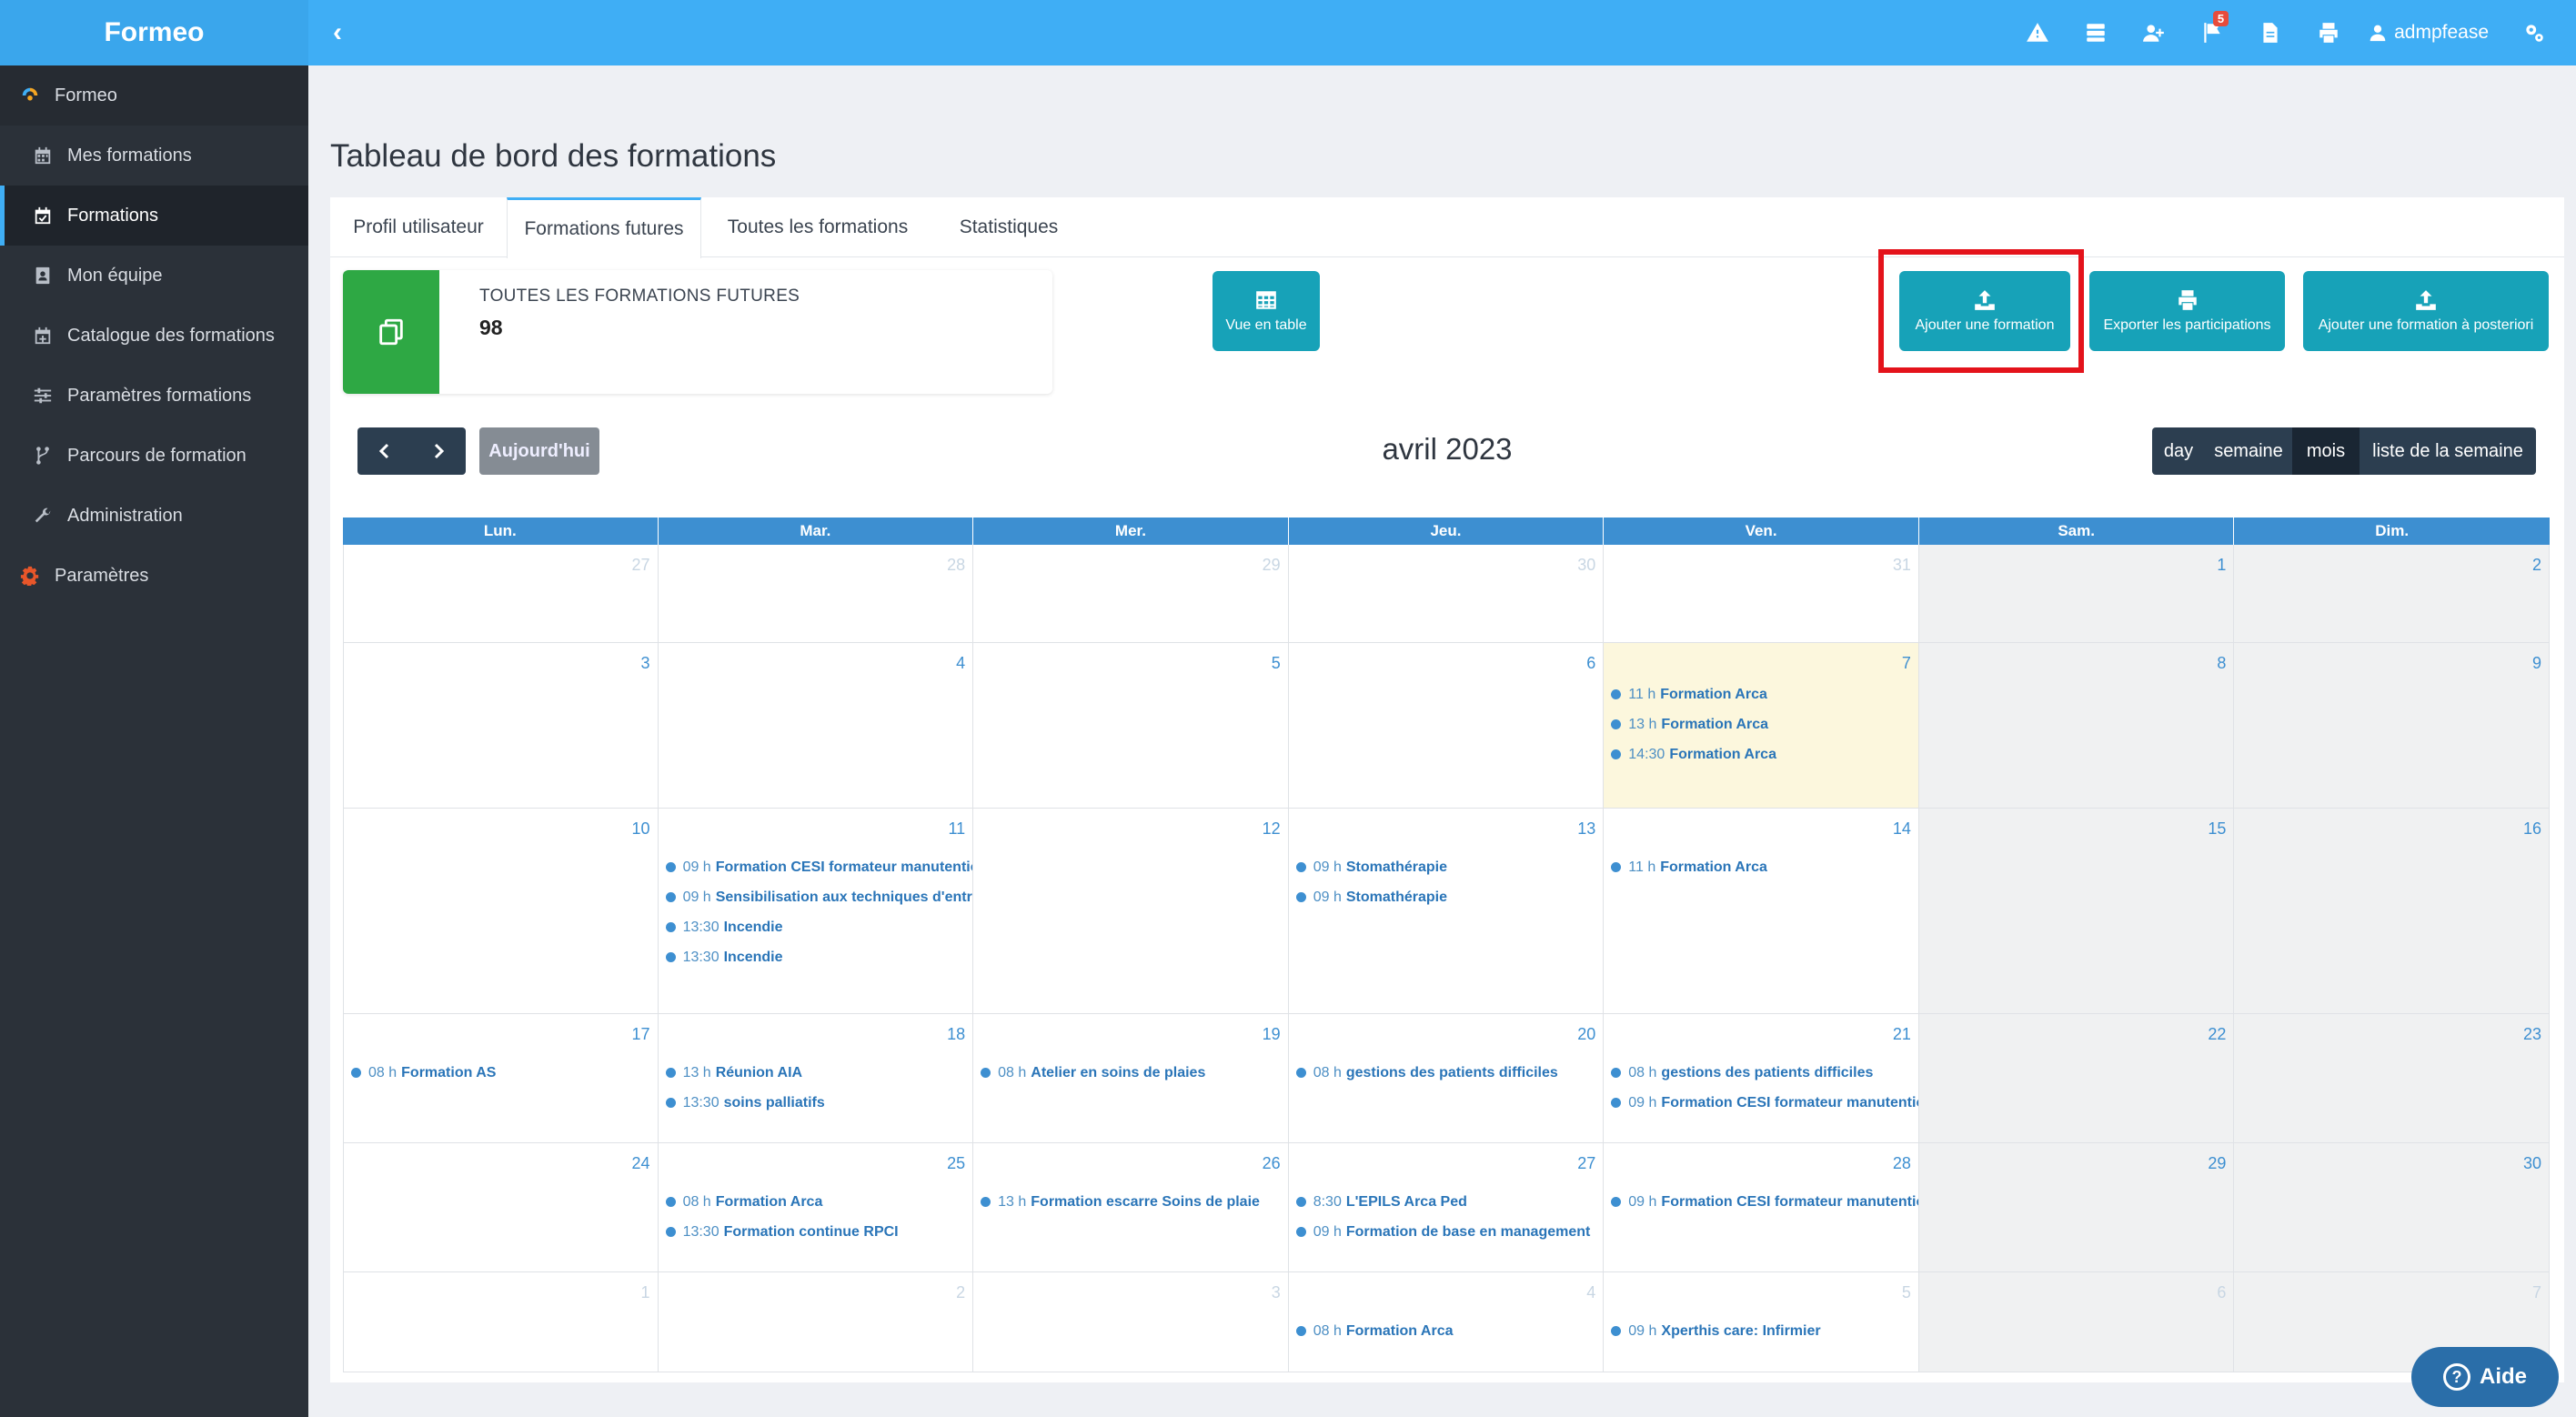 This screenshot has width=2576, height=1417. What do you see at coordinates (1906, 663) in the screenshot?
I see `day-number: 7` at bounding box center [1906, 663].